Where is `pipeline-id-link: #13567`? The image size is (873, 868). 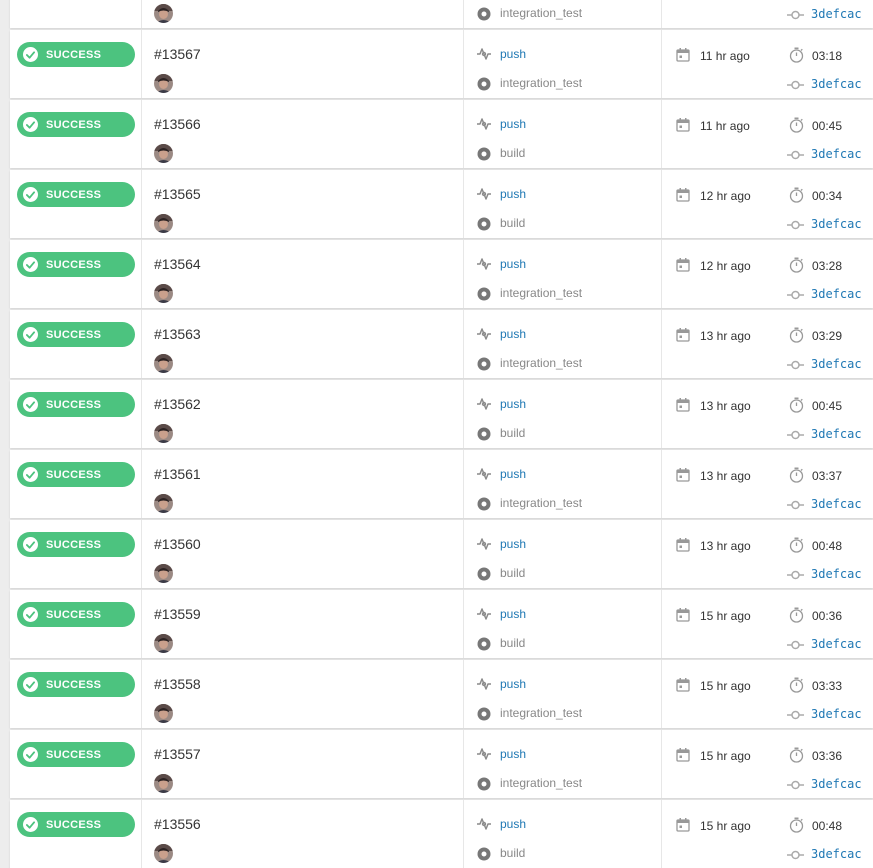 pipeline-id-link: #13567 is located at coordinates (177, 54).